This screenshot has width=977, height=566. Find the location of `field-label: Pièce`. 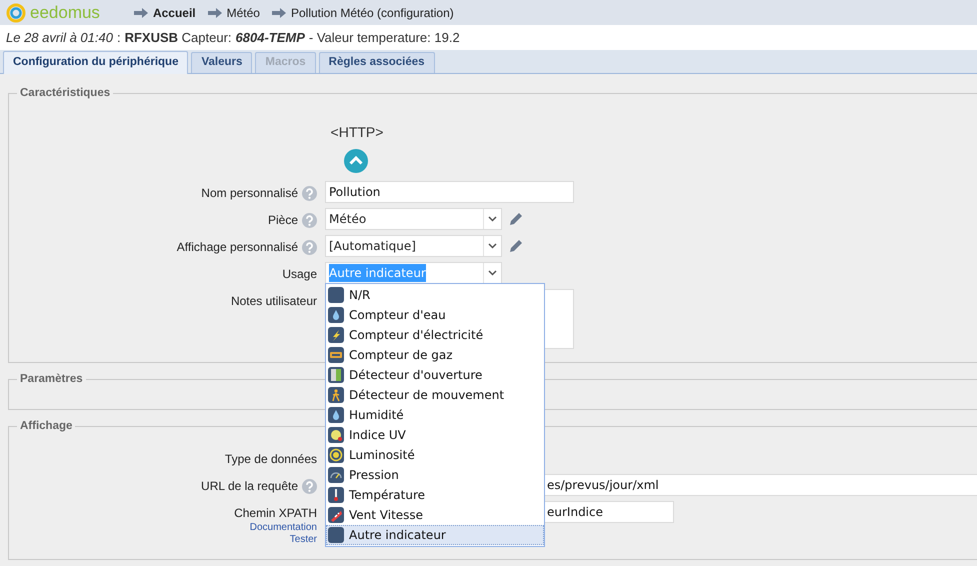

field-label: Pièce is located at coordinates (283, 220).